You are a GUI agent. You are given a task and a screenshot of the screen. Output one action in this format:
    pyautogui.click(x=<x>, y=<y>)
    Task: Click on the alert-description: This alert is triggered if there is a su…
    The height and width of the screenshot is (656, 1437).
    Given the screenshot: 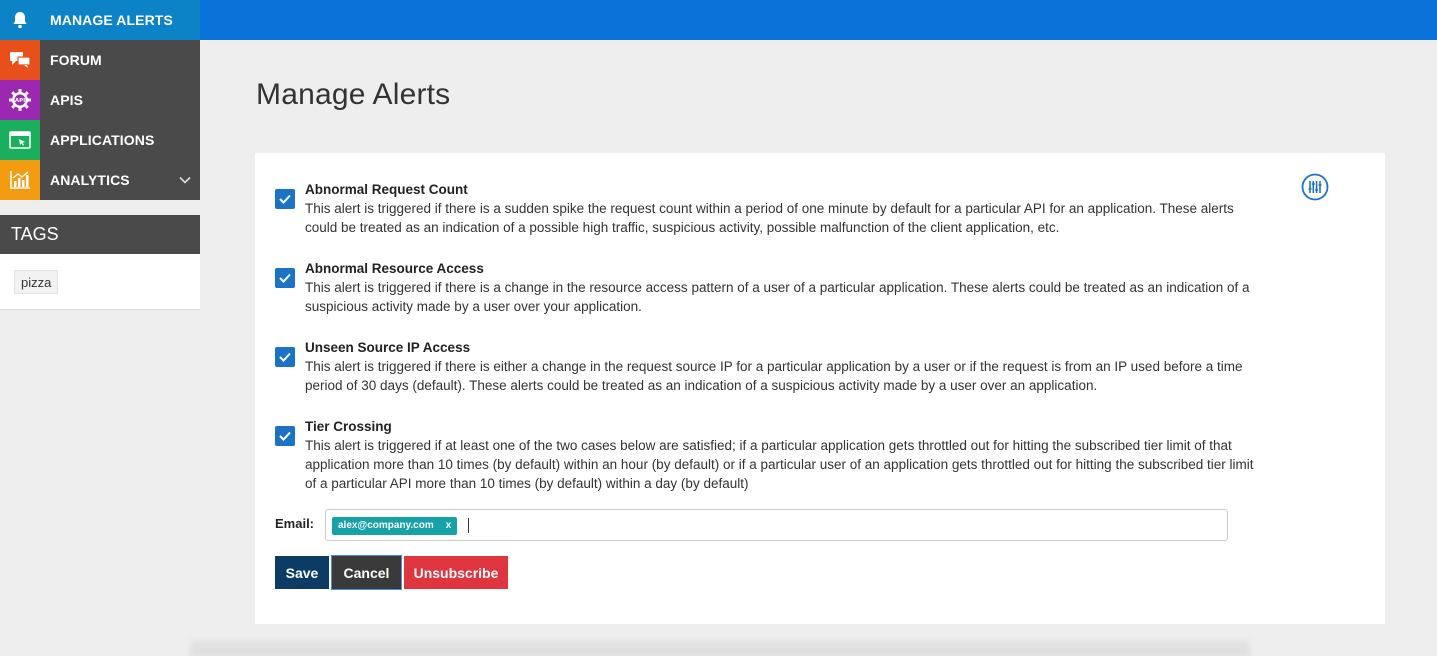 What is the action you would take?
    pyautogui.click(x=769, y=218)
    